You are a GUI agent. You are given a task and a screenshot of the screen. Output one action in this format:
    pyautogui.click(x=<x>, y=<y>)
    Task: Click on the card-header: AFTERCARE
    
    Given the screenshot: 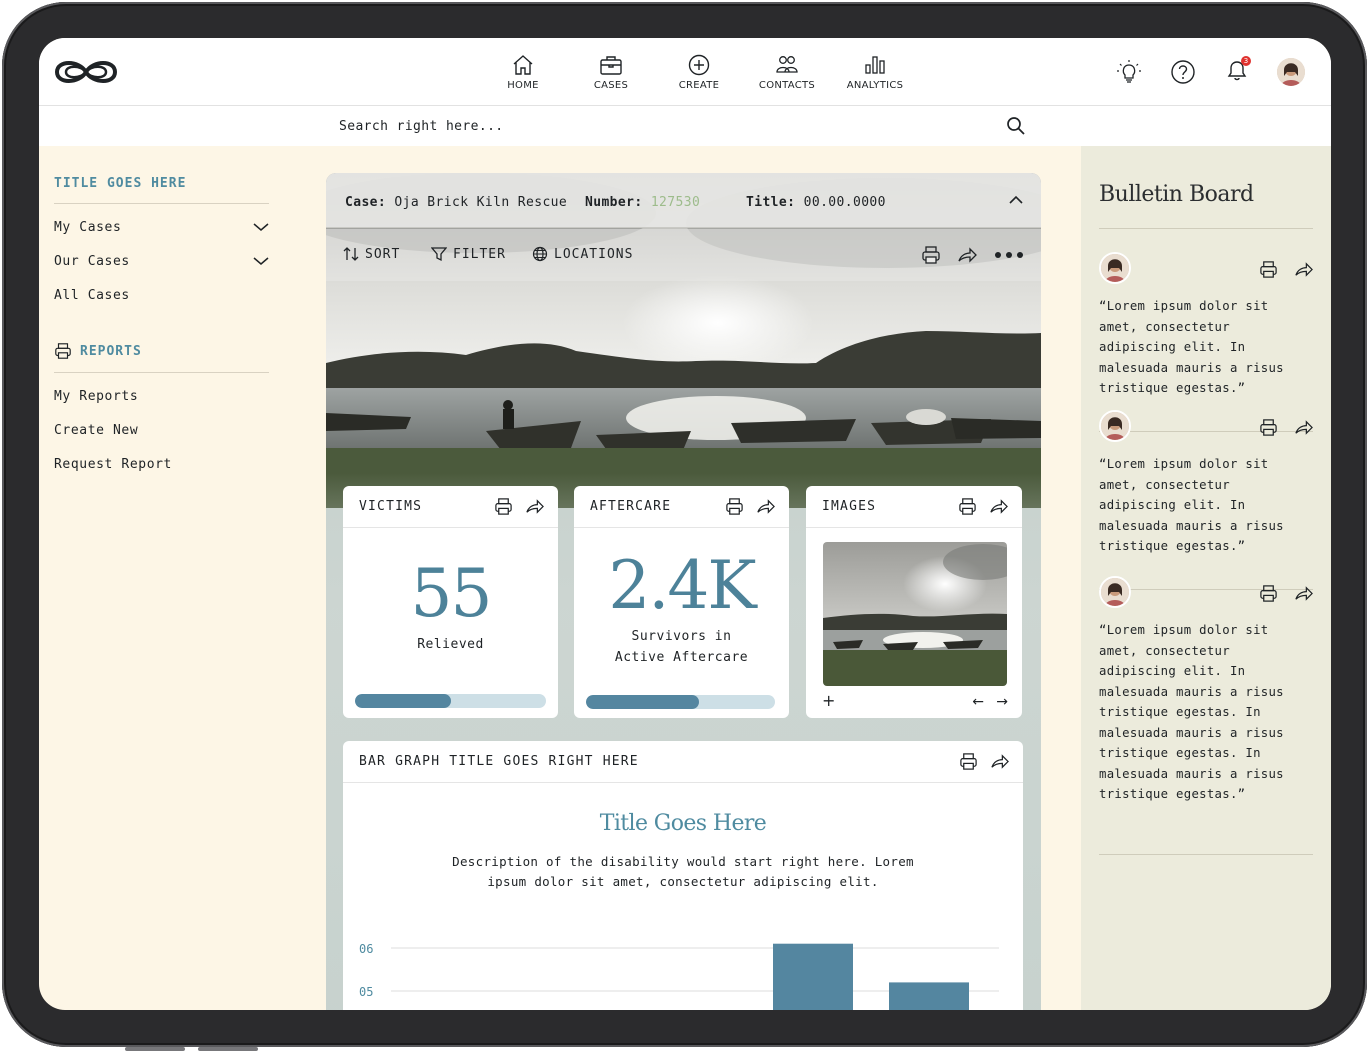 What is the action you would take?
    pyautogui.click(x=681, y=507)
    